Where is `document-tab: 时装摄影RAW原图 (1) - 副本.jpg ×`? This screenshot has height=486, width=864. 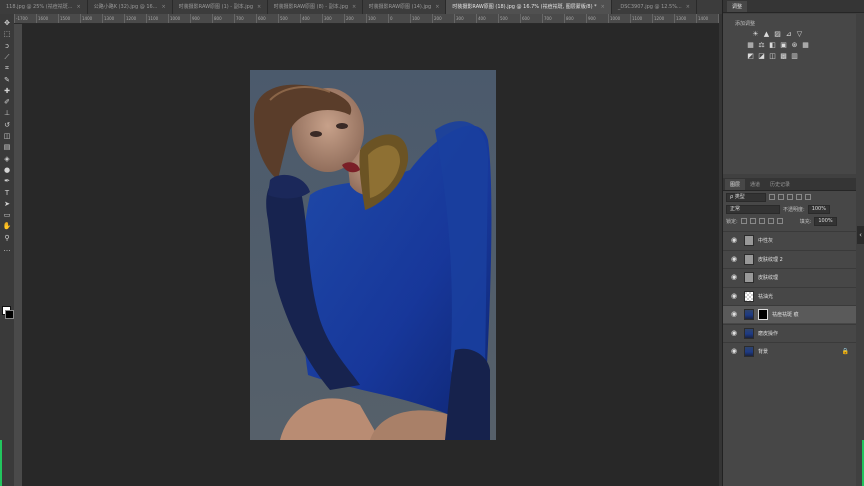 document-tab: 时装摄影RAW原图 (1) - 副本.jpg × is located at coordinates (220, 7).